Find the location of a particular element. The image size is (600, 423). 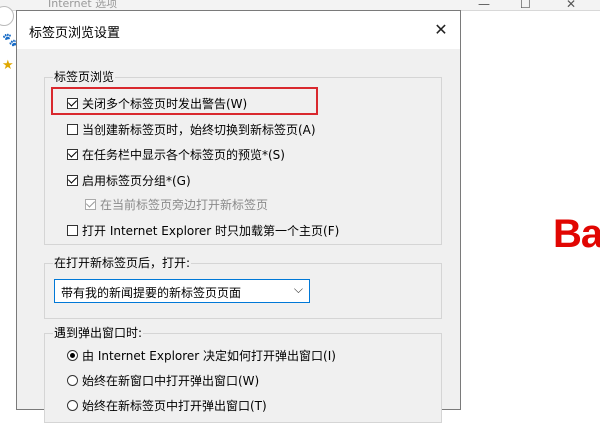

highlight-box is located at coordinates (184, 101).